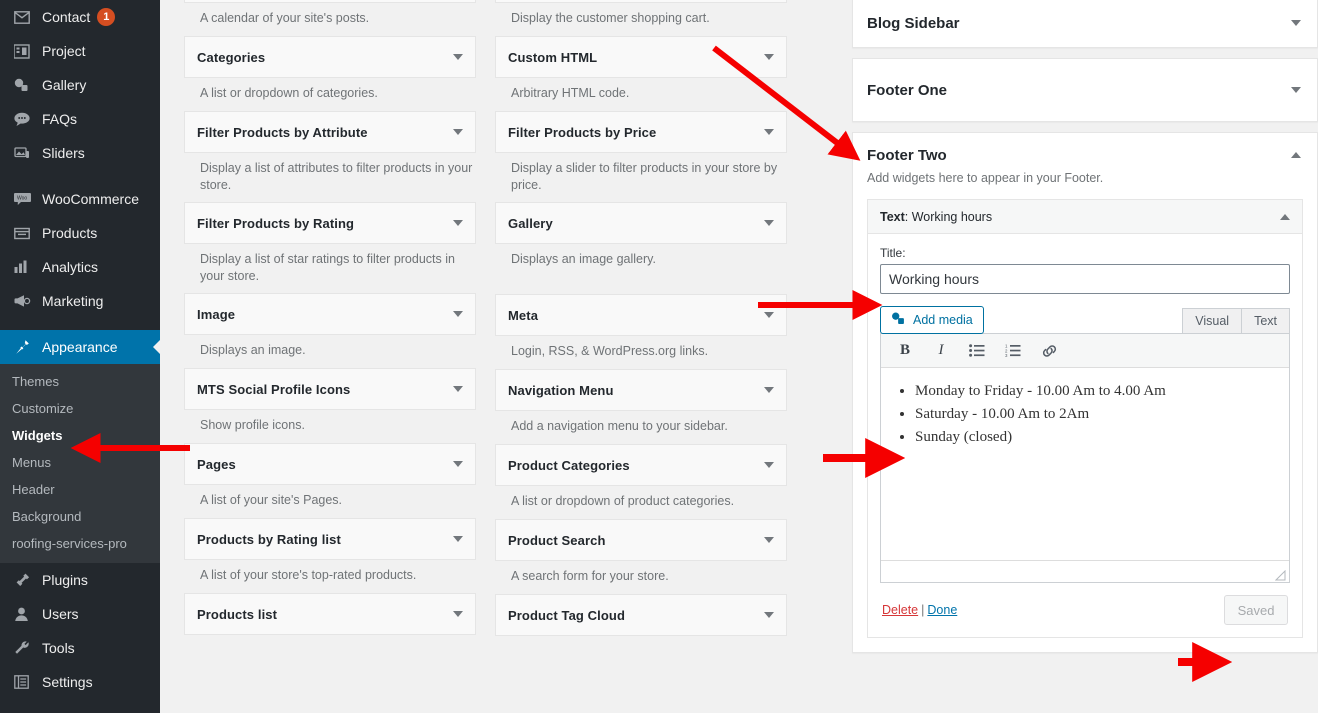 The image size is (1318, 713). What do you see at coordinates (641, 465) in the screenshot?
I see `widget-box-product-categories: Product Categories` at bounding box center [641, 465].